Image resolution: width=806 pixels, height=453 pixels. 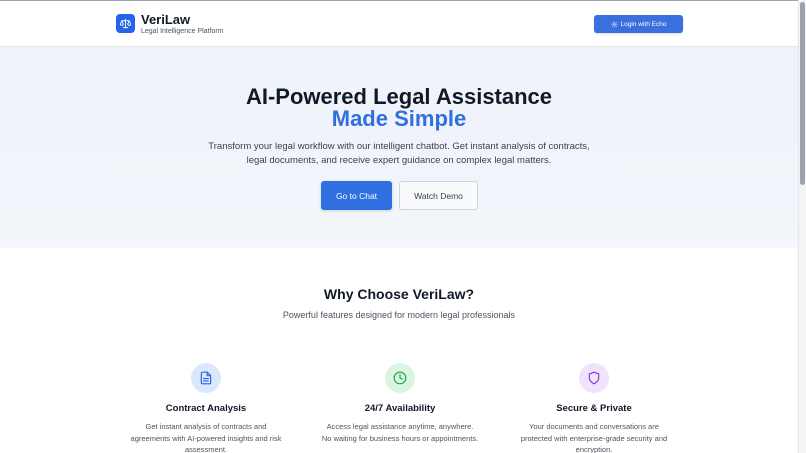 What do you see at coordinates (614, 24) in the screenshot?
I see `settings-icon` at bounding box center [614, 24].